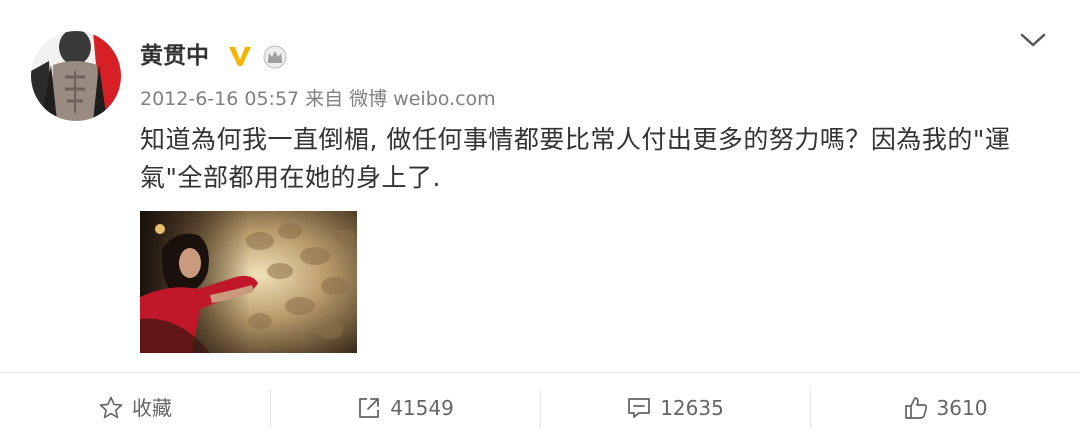 This screenshot has width=1080, height=443. I want to click on post-timestamp: 2012-6-16 05:57, so click(219, 99).